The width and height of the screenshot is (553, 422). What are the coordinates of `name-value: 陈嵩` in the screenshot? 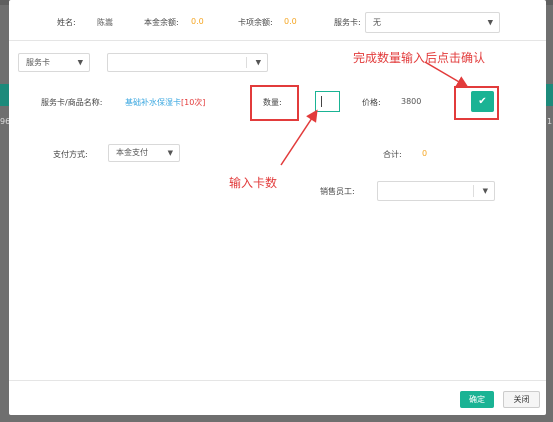 It's located at (105, 22).